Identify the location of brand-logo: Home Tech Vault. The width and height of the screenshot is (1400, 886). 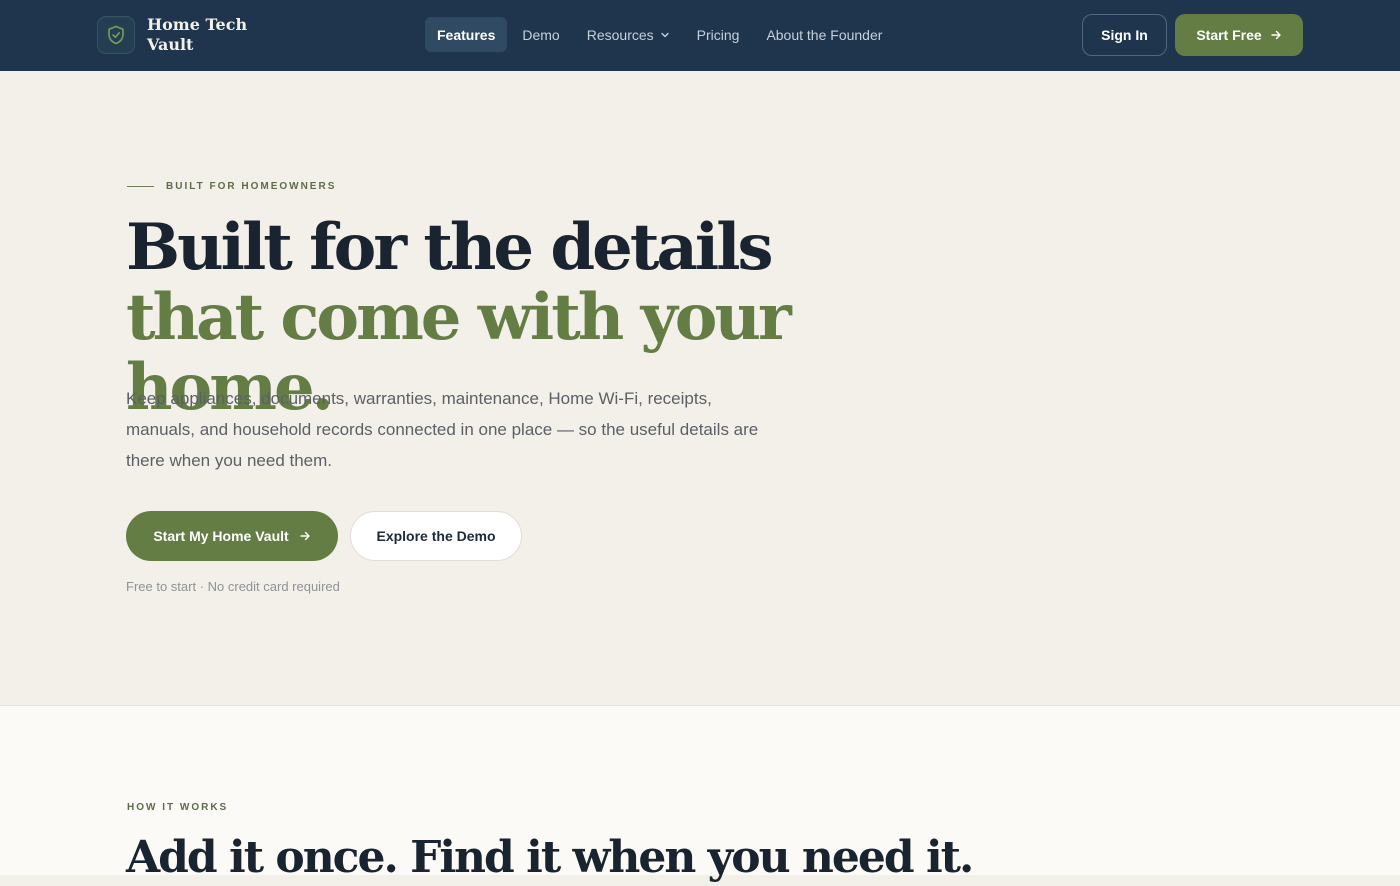
(177, 35).